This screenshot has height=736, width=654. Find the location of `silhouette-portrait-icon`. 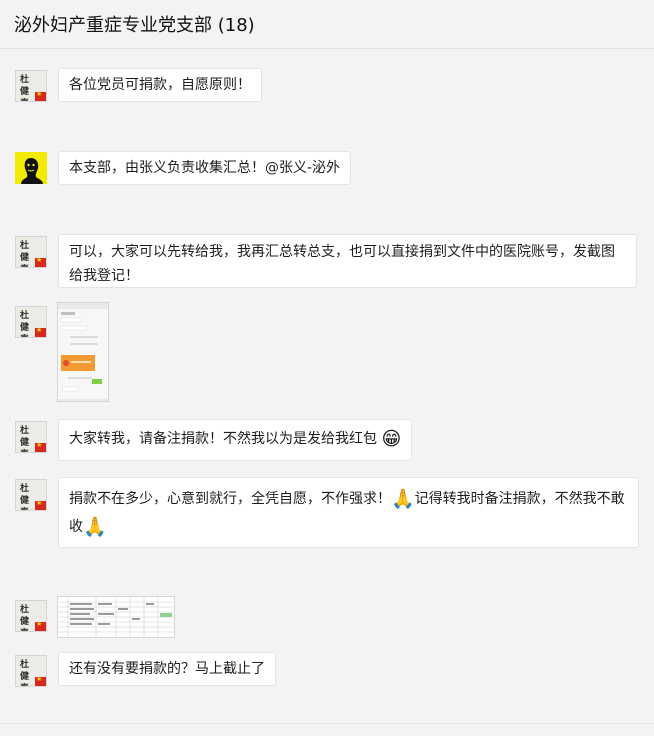

silhouette-portrait-icon is located at coordinates (31, 168).